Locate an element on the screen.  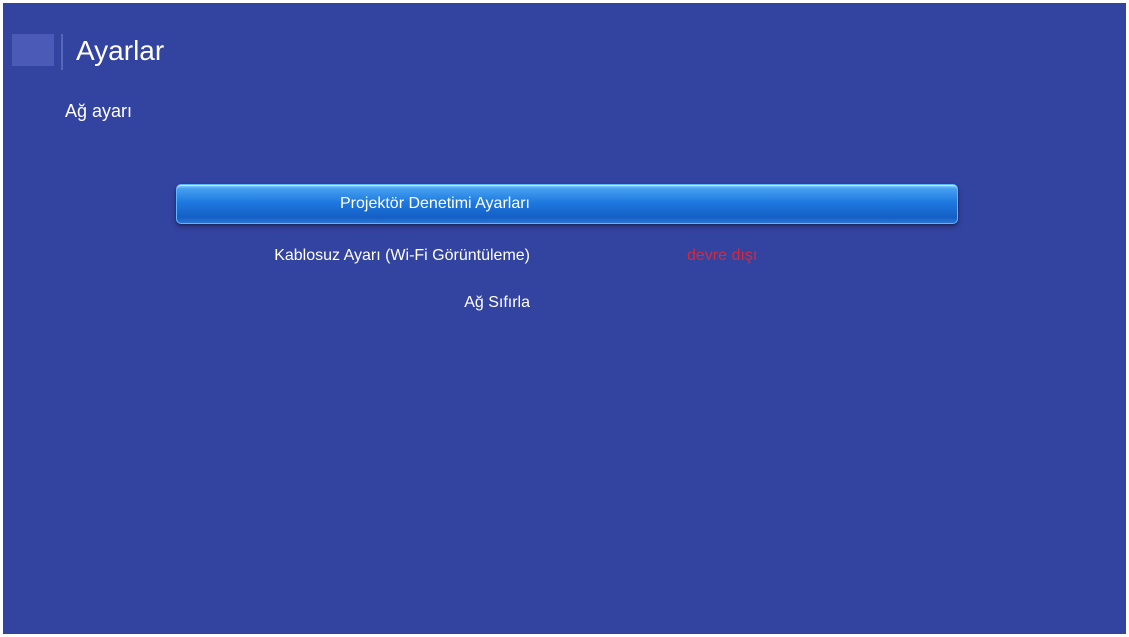
page-title: Ayarlar is located at coordinates (120, 50).